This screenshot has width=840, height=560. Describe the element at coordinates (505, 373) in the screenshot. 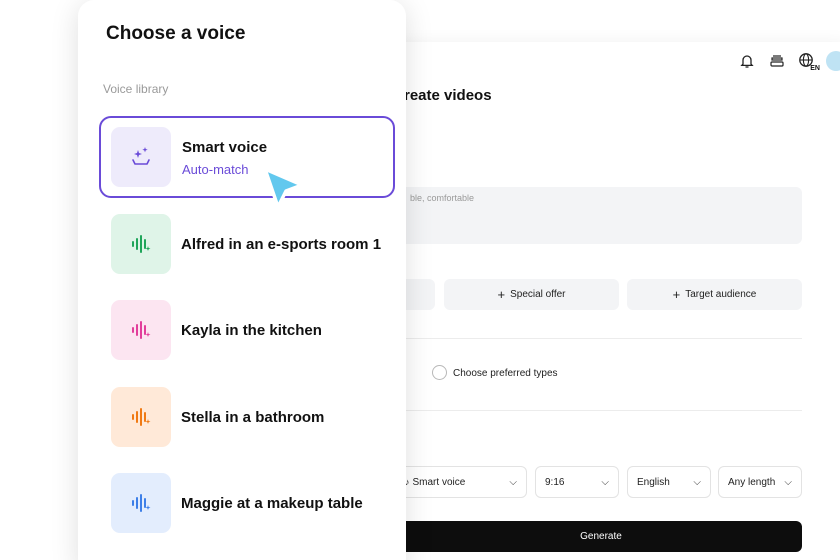

I see `radio-label: Choose preferred types` at that location.